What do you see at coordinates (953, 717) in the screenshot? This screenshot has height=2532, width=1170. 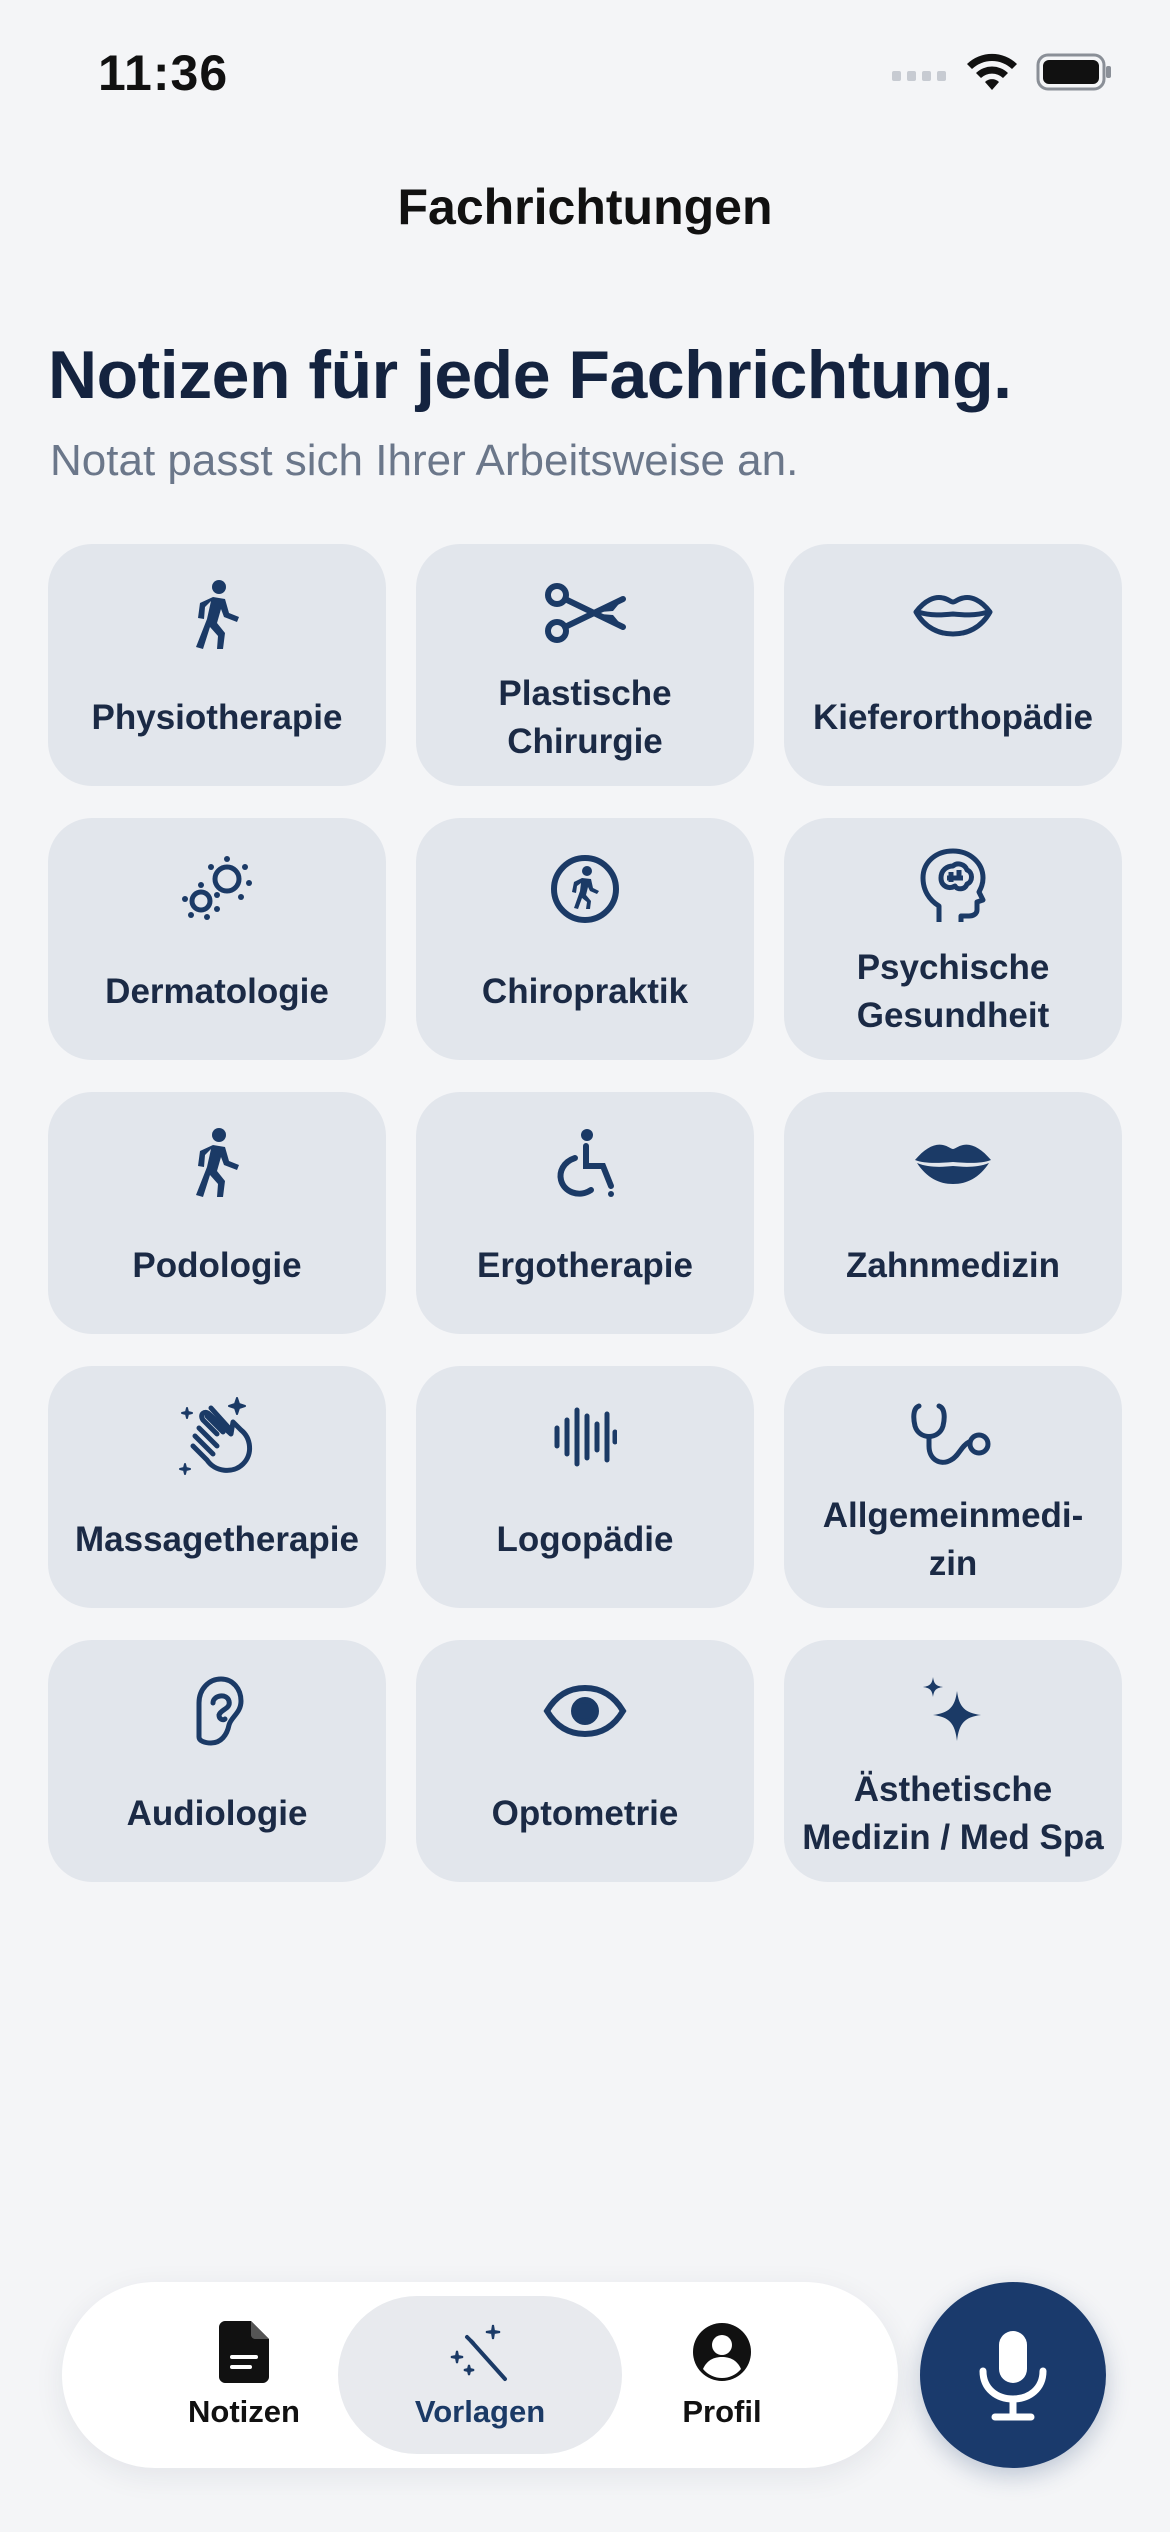 I see `specialty-label: Kieferorthopädie` at bounding box center [953, 717].